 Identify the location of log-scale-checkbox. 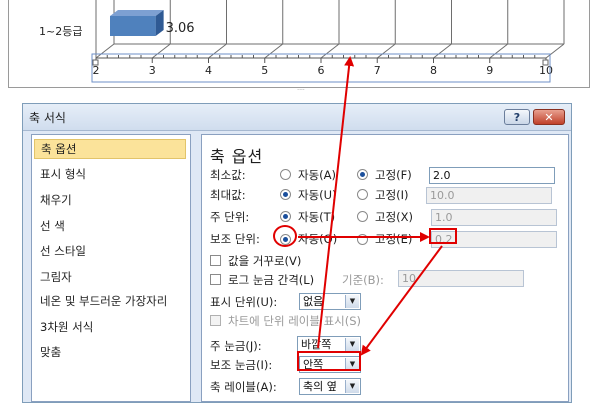
(215, 279).